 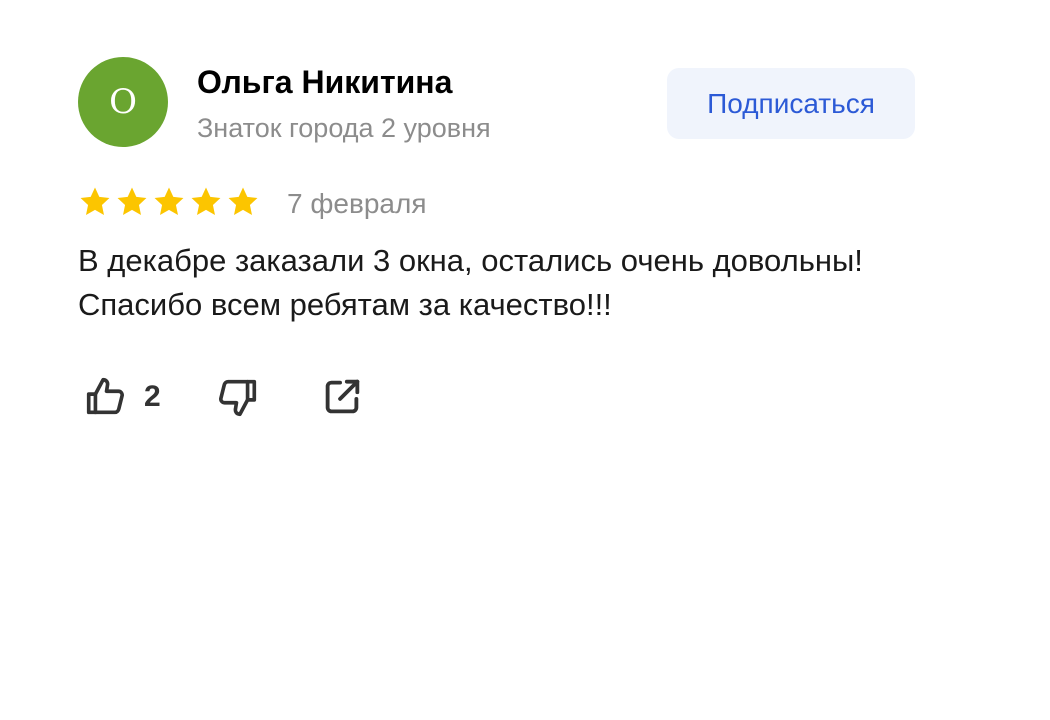 I want to click on like-button: 2, so click(x=121, y=397).